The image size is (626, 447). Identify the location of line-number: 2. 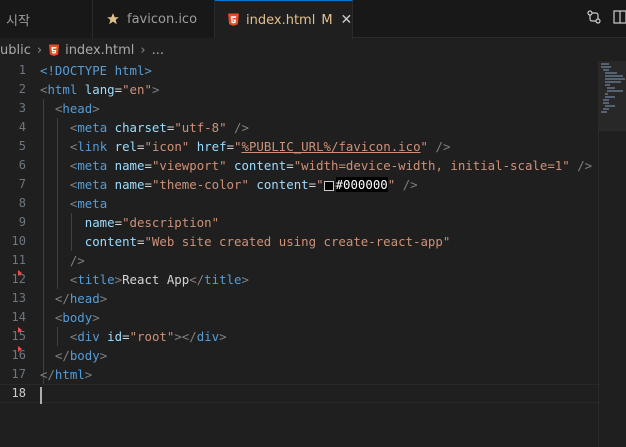
(22, 89).